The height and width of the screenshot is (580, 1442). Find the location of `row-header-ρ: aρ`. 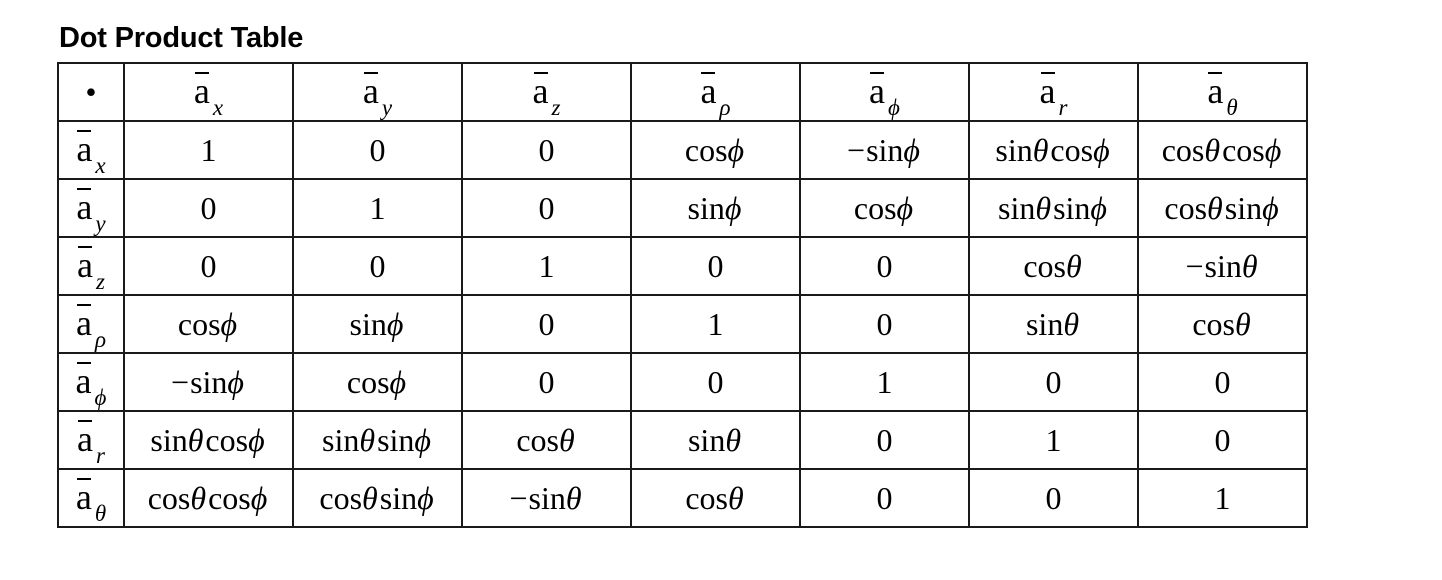

row-header-ρ: aρ is located at coordinates (91, 324).